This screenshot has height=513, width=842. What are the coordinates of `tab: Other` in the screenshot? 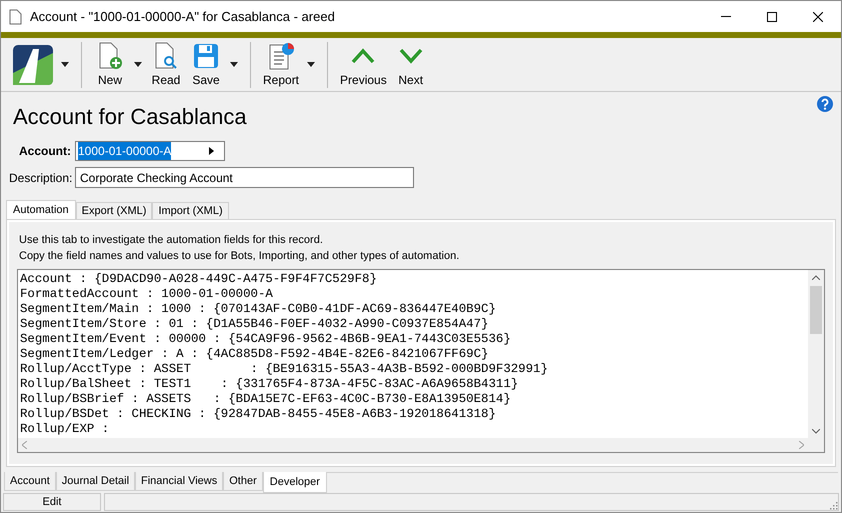 It's located at (243, 481).